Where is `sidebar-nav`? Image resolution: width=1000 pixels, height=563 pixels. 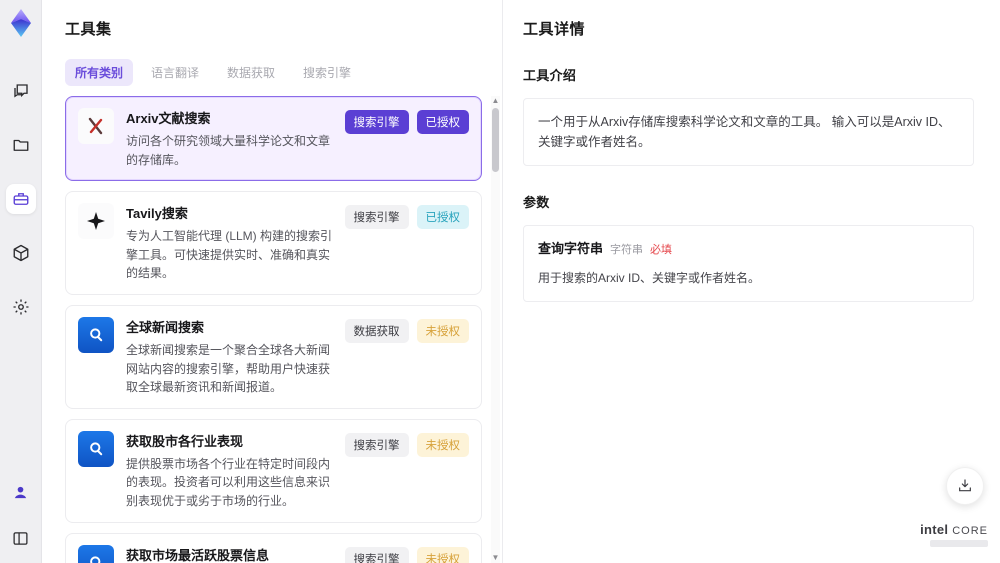
sidebar-nav is located at coordinates (20, 199).